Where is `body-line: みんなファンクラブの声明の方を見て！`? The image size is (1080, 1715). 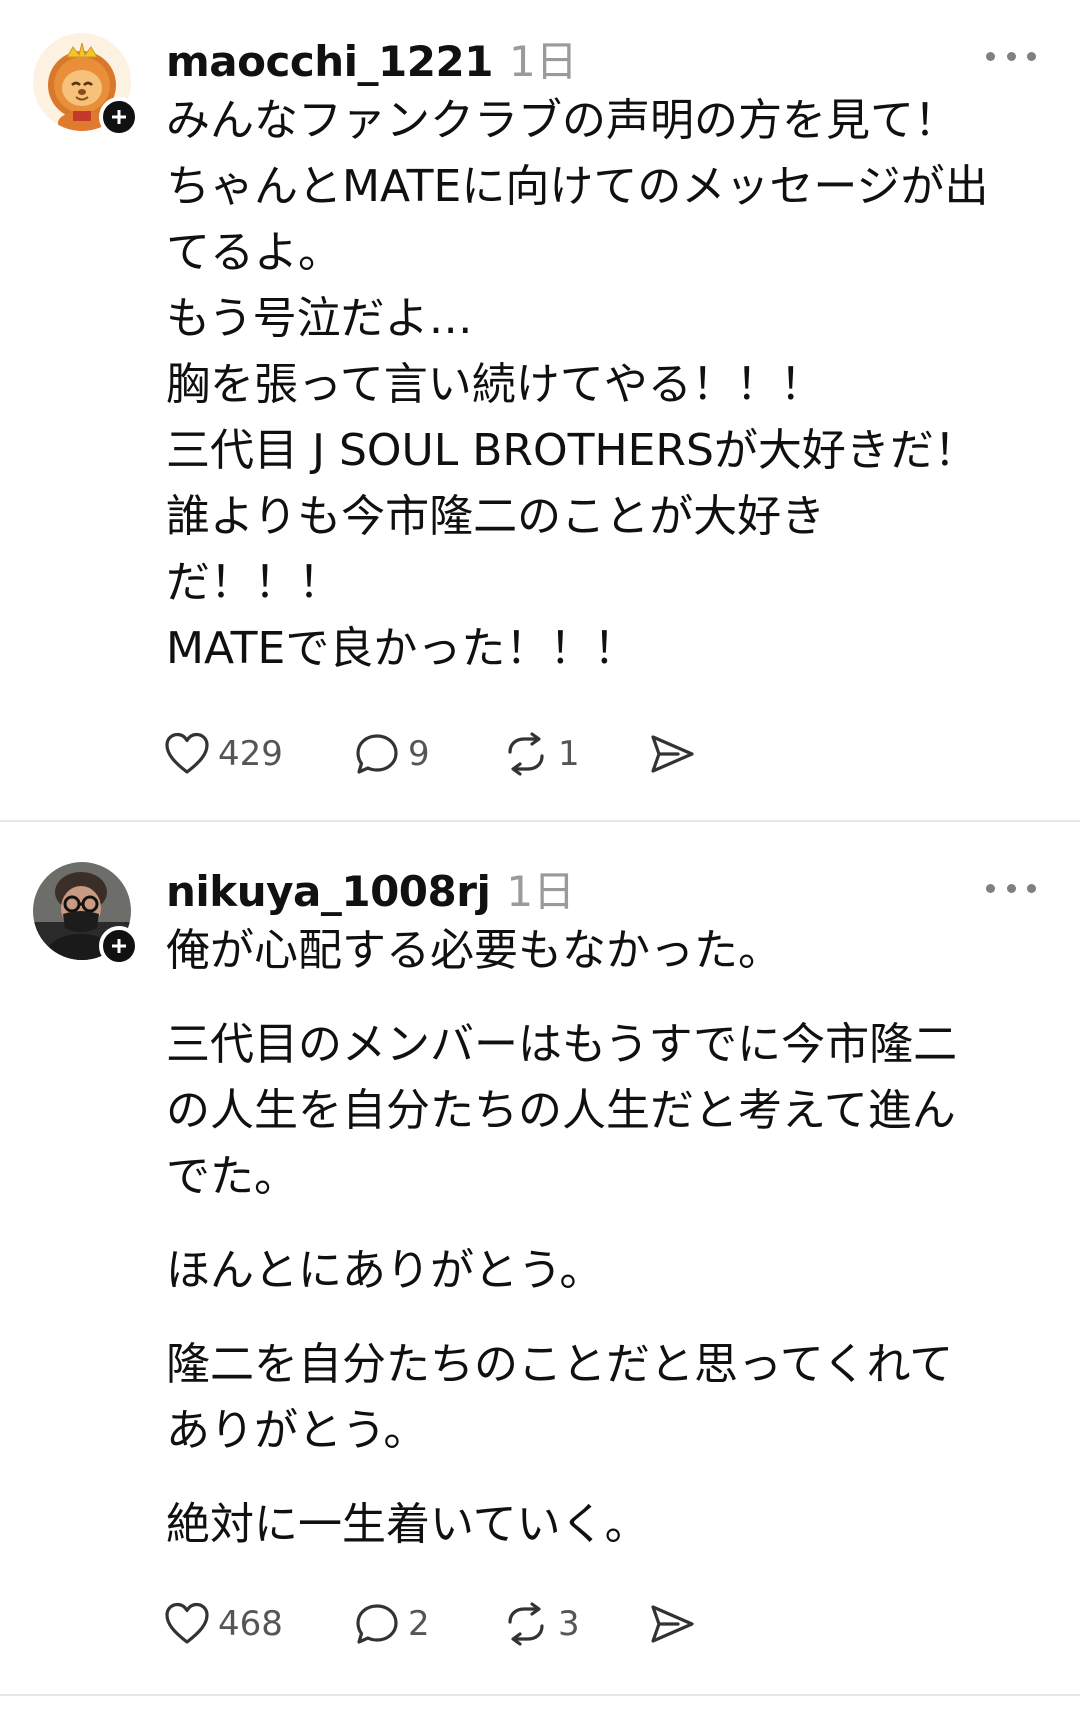
body-line: みんなファンクラブの声明の方を見て！ is located at coordinates (562, 120).